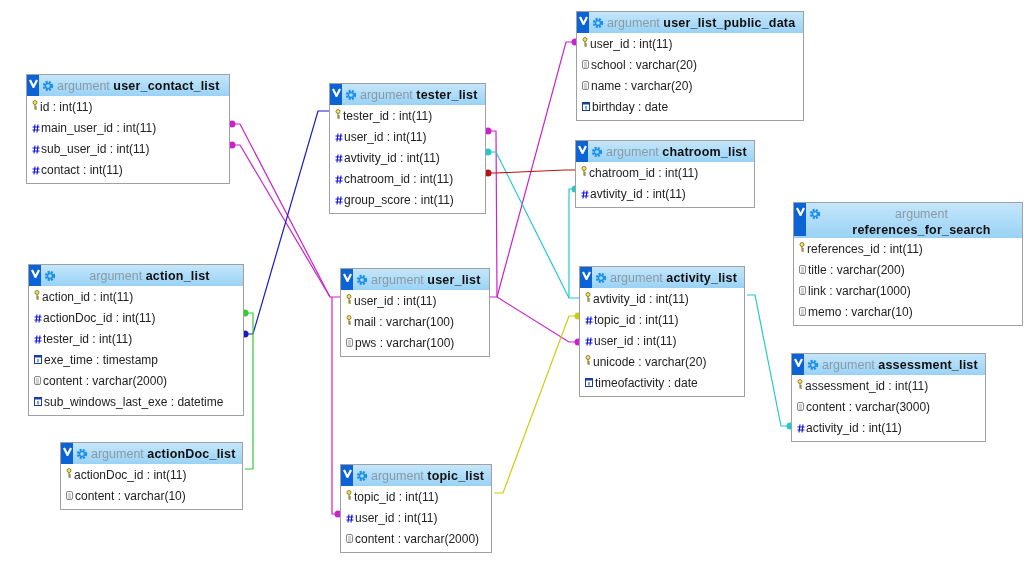 This screenshot has height=567, width=1029. Describe the element at coordinates (650, 362) in the screenshot. I see `column-field: unicode : varchar(20)` at that location.